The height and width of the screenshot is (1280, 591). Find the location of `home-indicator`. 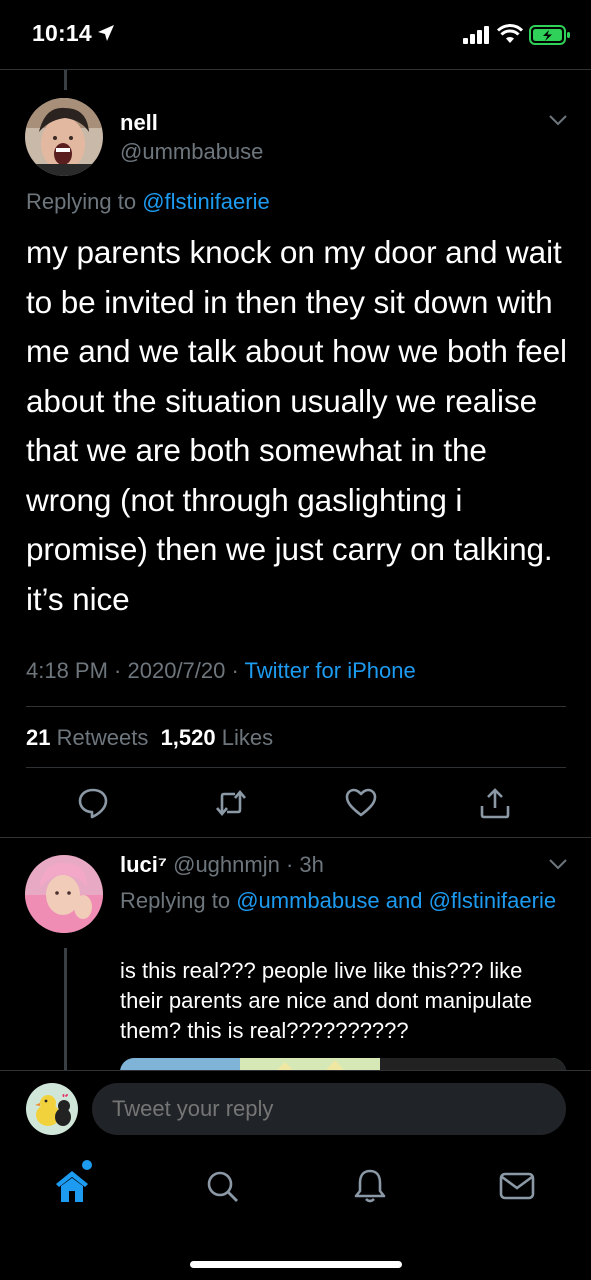

home-indicator is located at coordinates (296, 1264).